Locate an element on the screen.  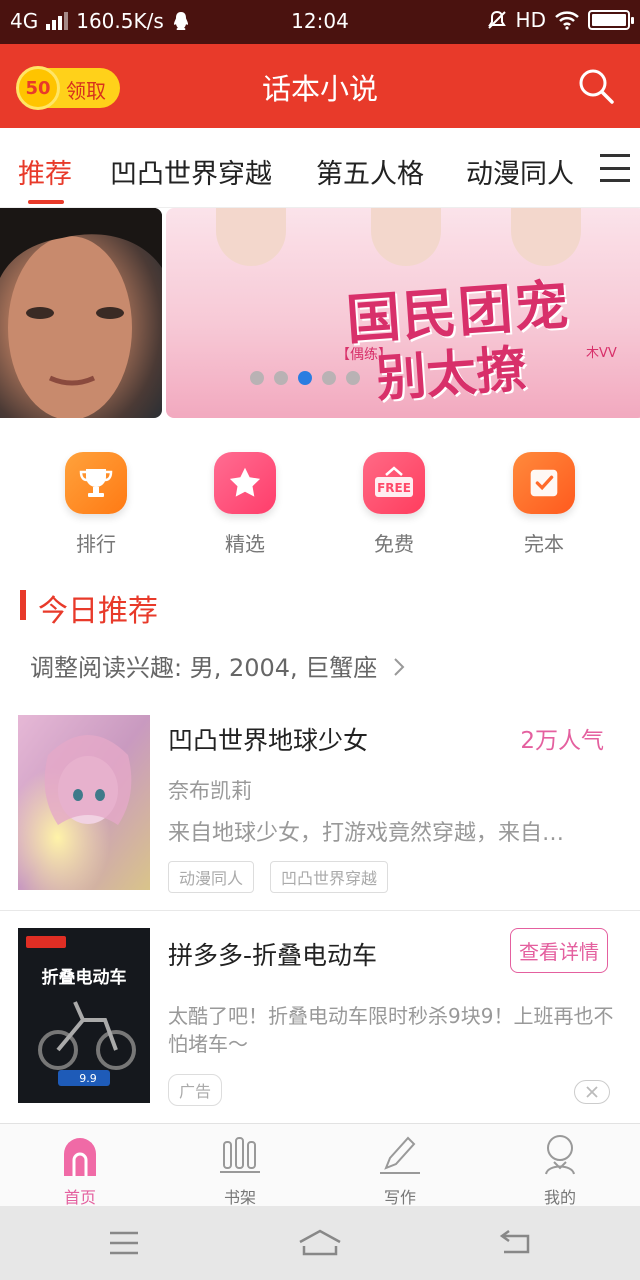
section-title: 今日推荐 is located at coordinates (98, 611).